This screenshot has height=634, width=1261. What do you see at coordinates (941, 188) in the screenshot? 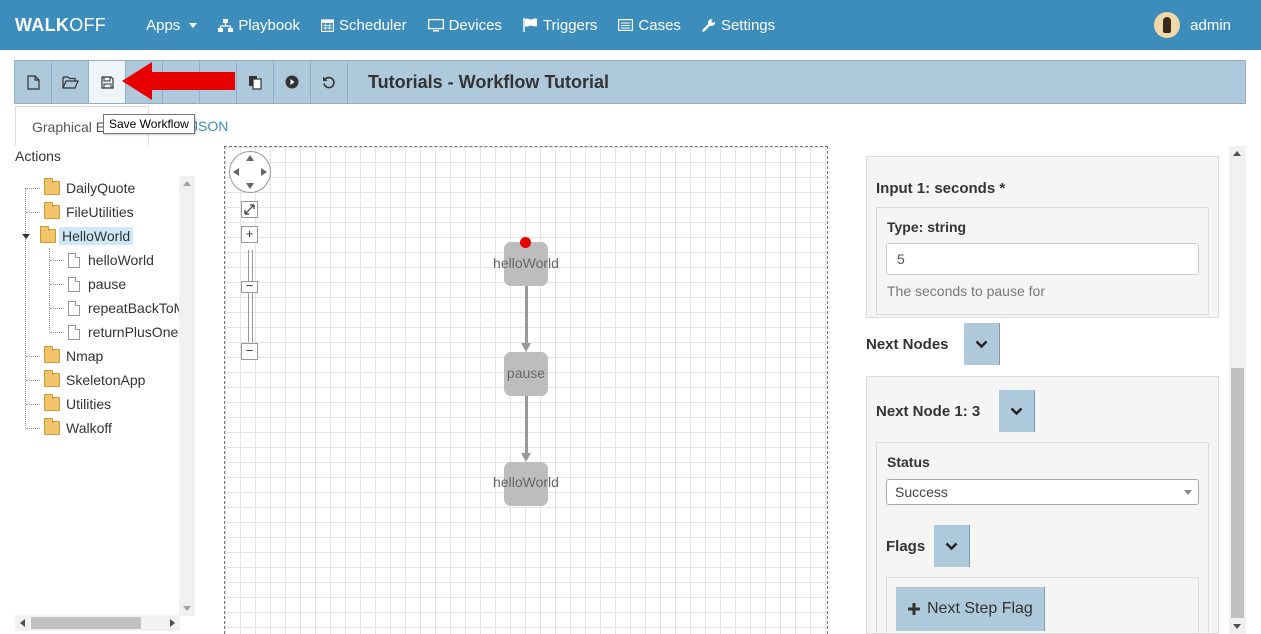
I see `input-label: Input 1: seconds *` at bounding box center [941, 188].